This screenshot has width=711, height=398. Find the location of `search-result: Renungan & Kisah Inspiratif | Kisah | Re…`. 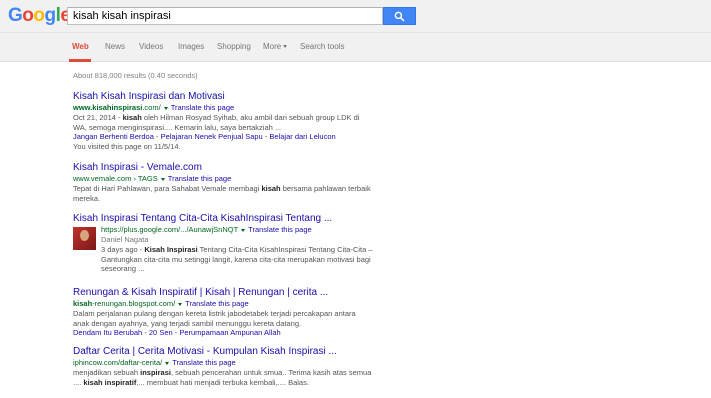

search-result: Renungan & Kisah Inspiratif | Kisah | Re… is located at coordinates (223, 312).